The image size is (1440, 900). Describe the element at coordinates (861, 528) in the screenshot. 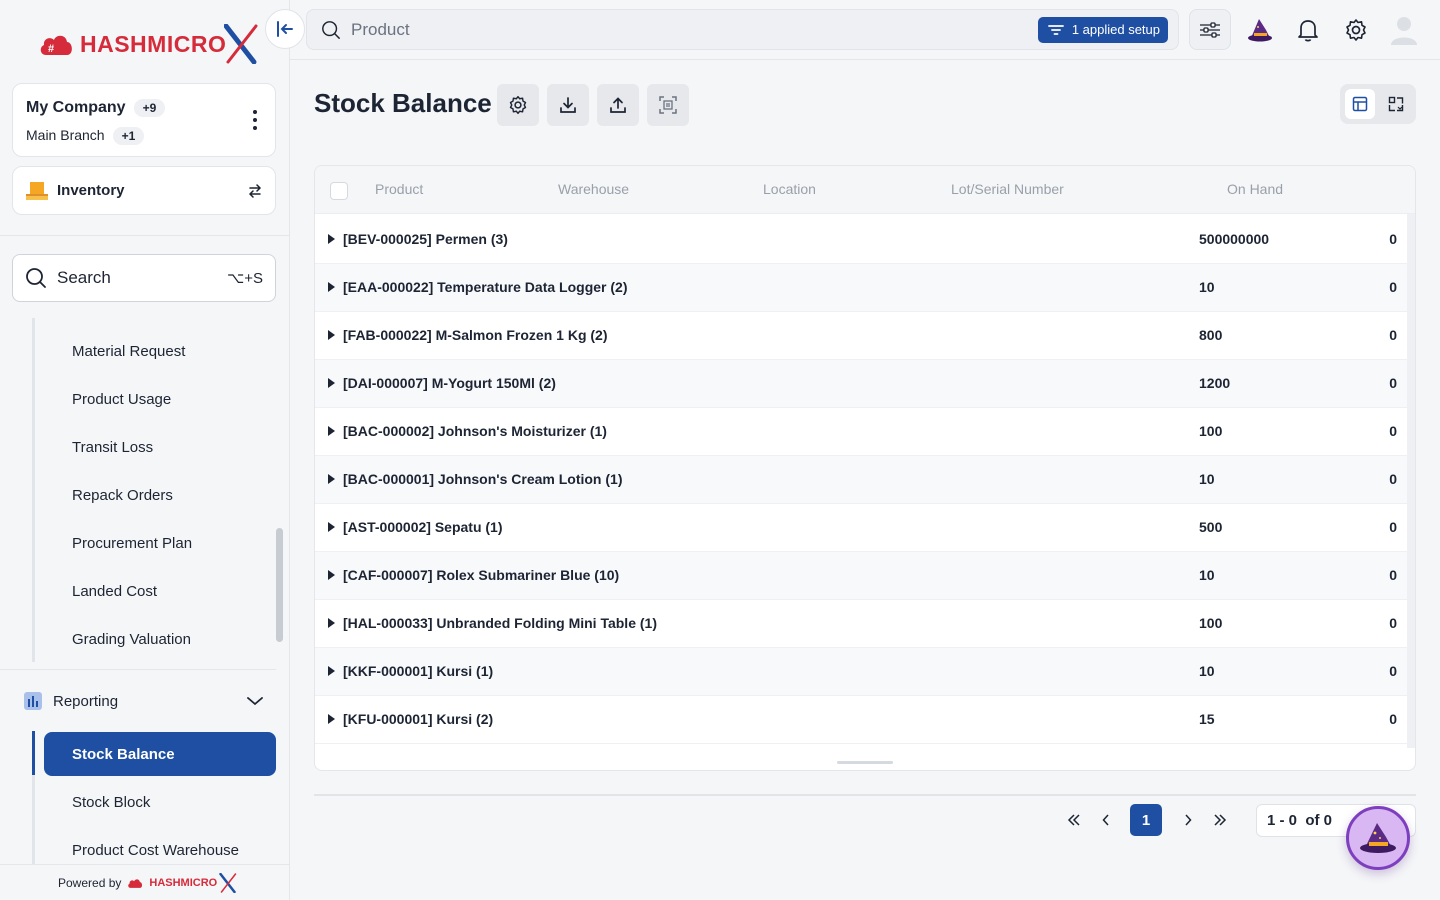

I see `table-row: [AST-000002] Sepatu (1) 500 0` at that location.